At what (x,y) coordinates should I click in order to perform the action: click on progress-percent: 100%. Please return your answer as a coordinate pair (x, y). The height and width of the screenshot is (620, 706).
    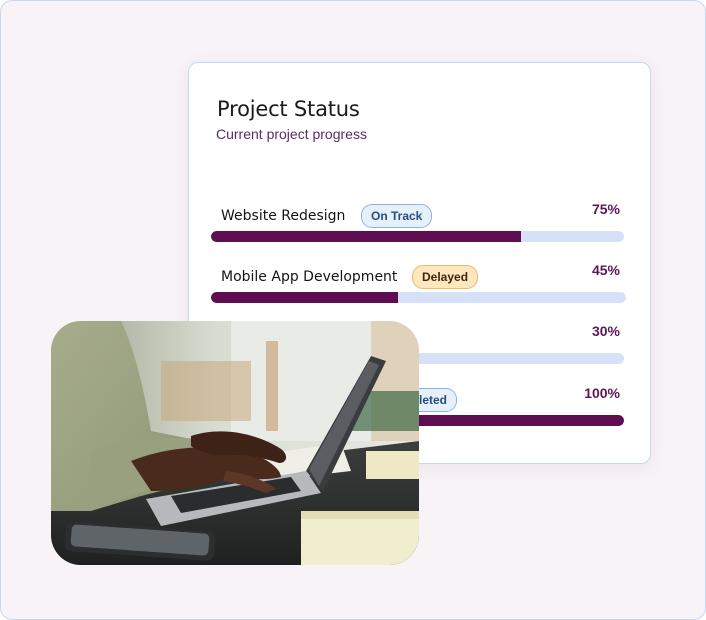
    Looking at the image, I should click on (602, 393).